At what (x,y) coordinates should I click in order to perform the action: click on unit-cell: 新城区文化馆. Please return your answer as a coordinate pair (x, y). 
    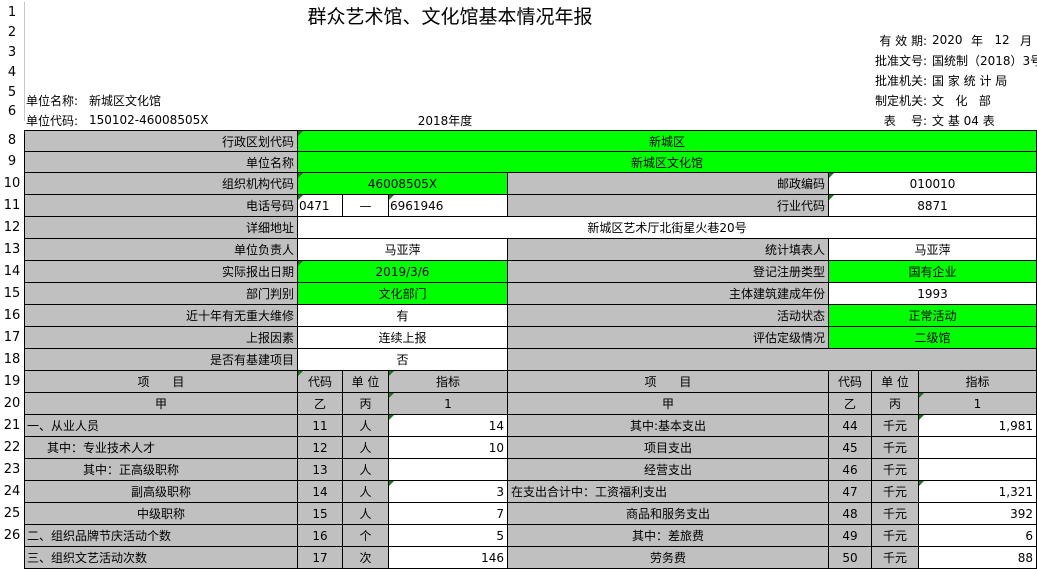
    Looking at the image, I should click on (667, 162).